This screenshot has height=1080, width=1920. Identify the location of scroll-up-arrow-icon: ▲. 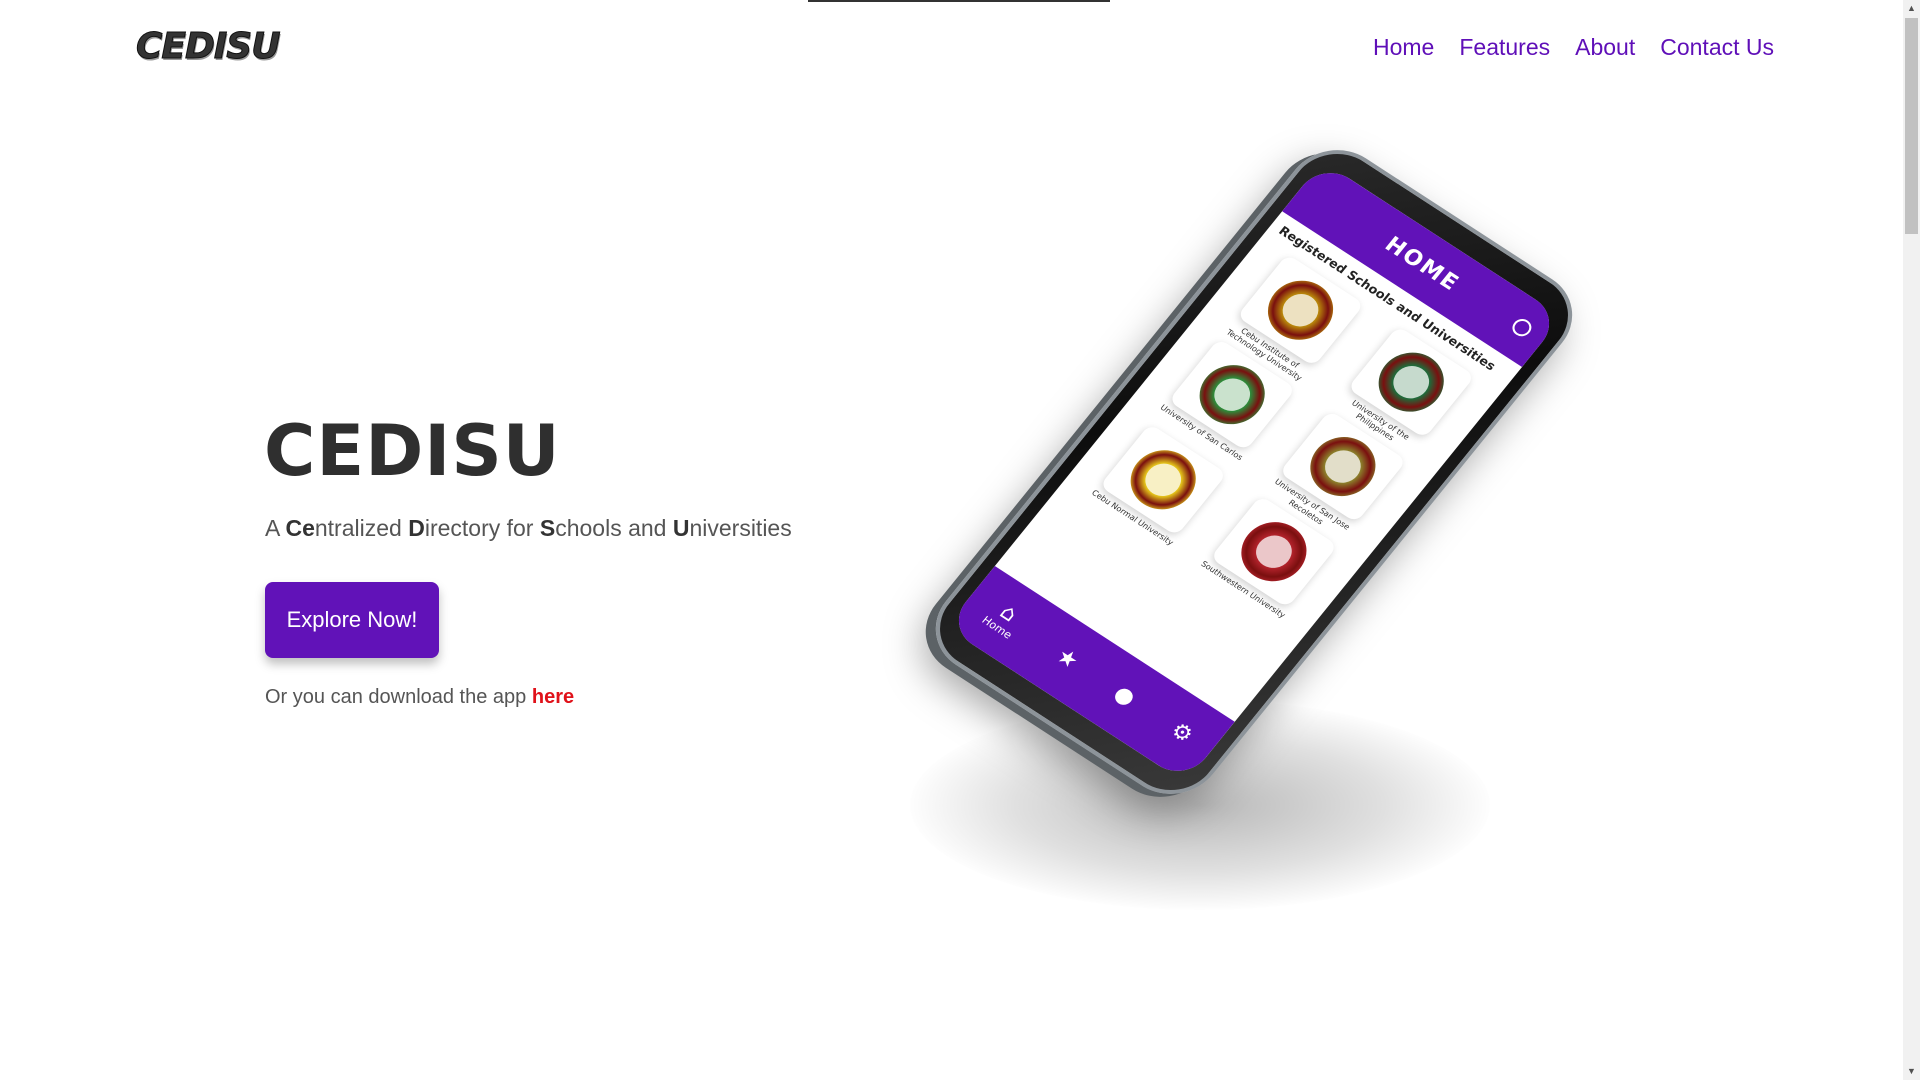
(1911, 8).